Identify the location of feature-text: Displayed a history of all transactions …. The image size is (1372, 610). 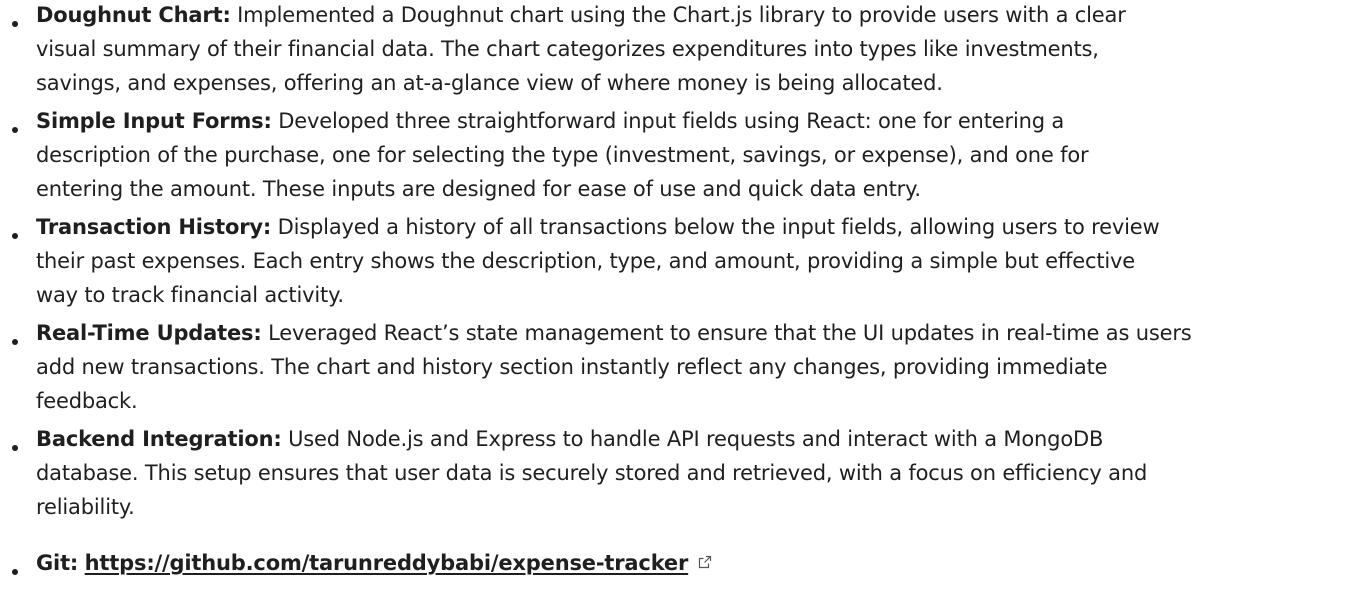
(715, 227).